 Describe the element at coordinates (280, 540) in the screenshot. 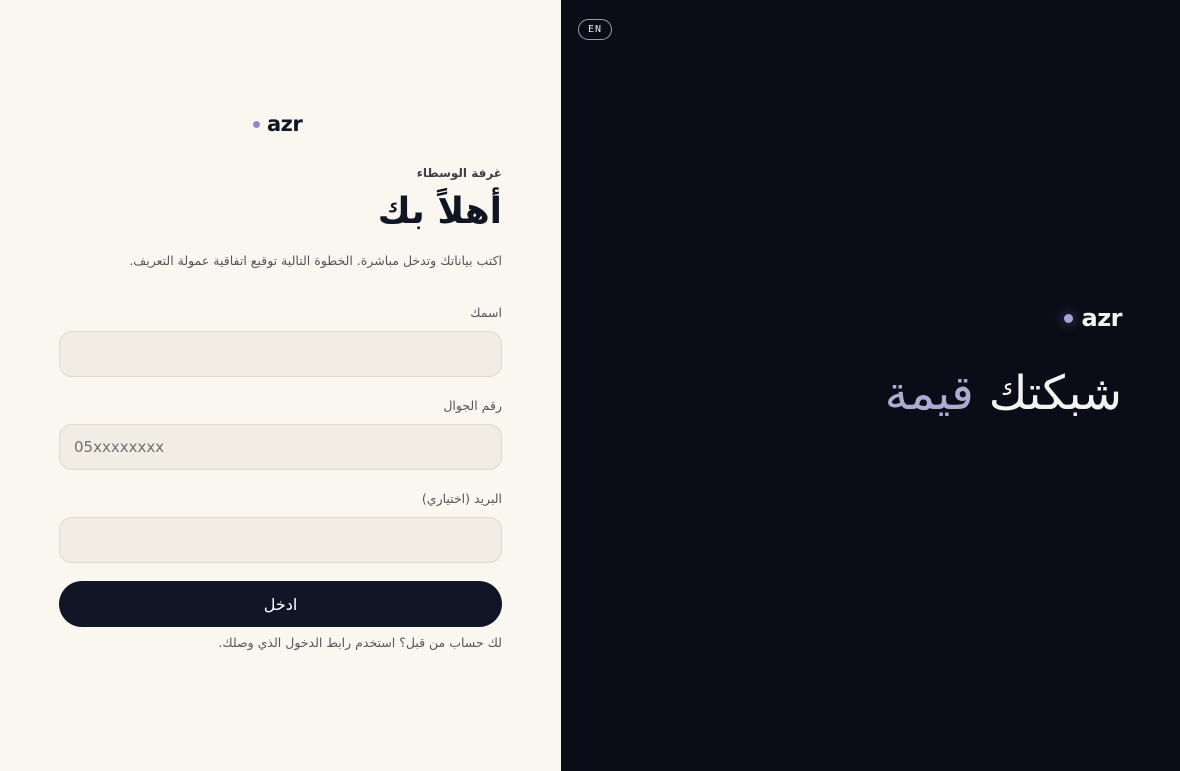

I see `email-field` at that location.